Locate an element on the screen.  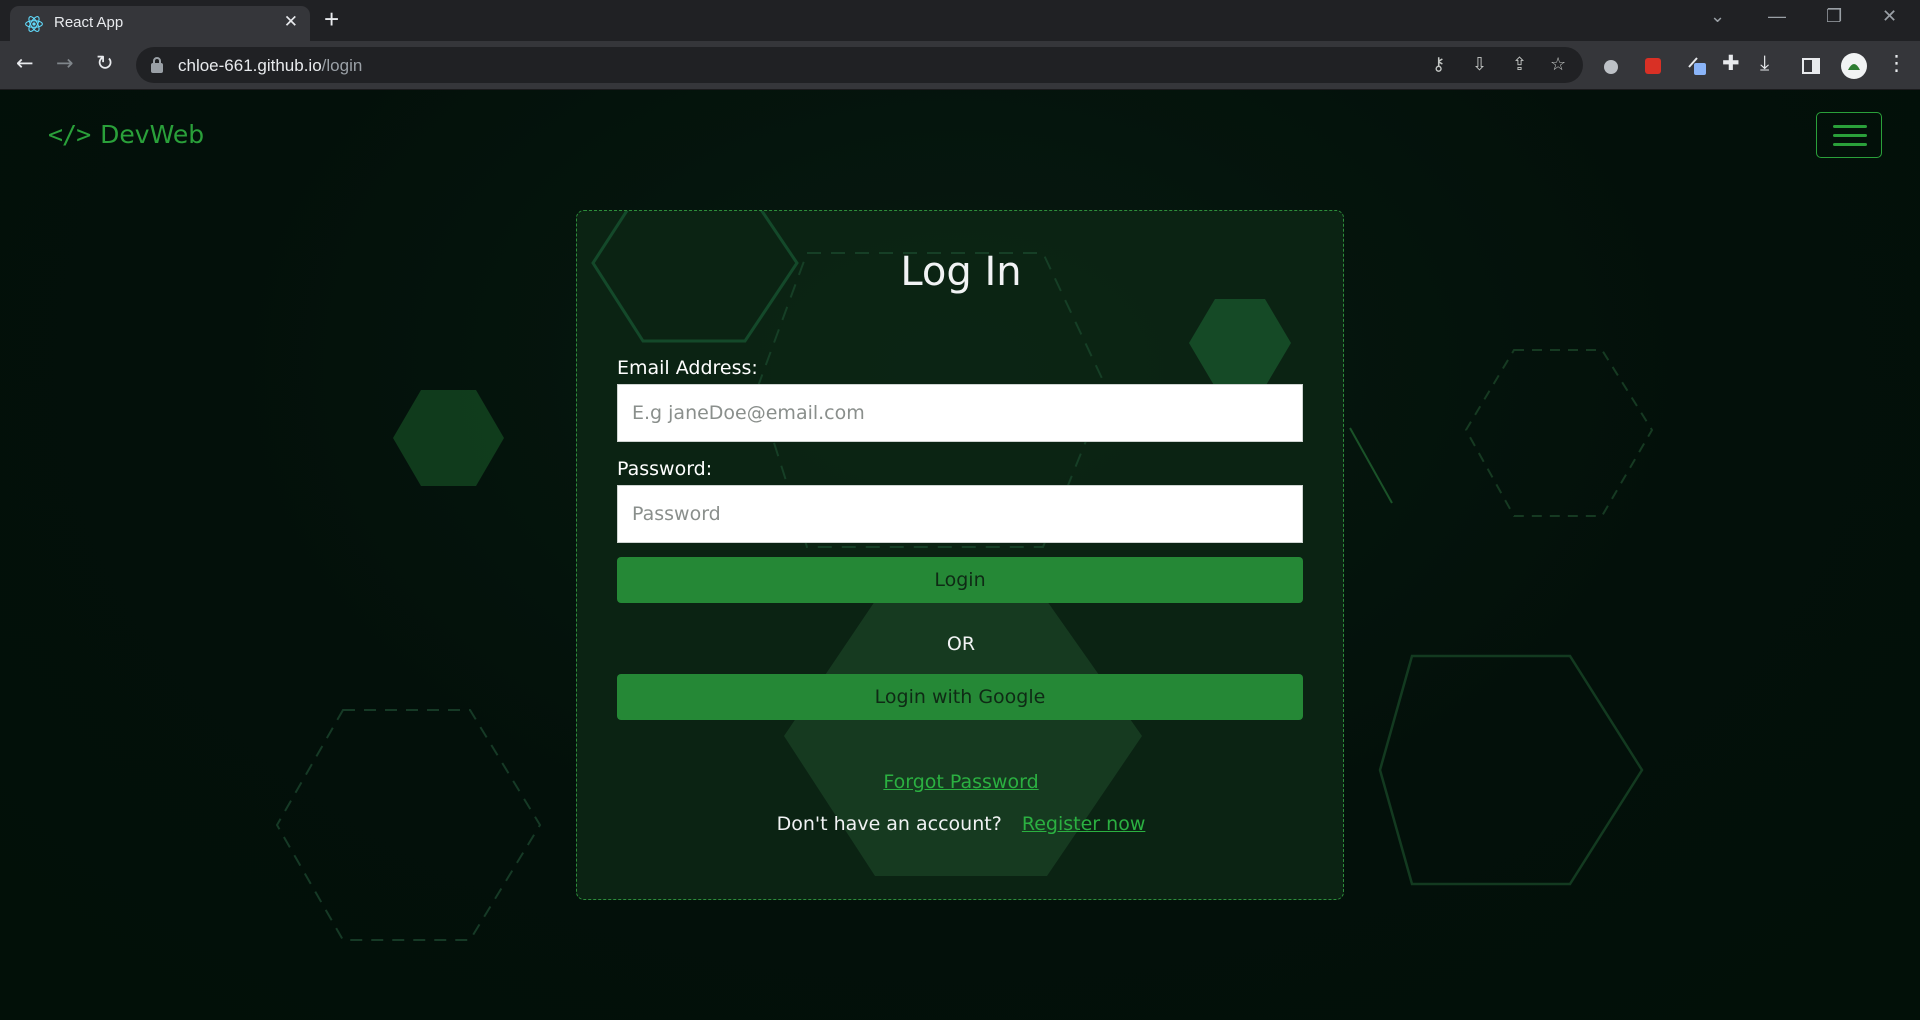
downloads-icon: ⤓ is located at coordinates (1764, 63).